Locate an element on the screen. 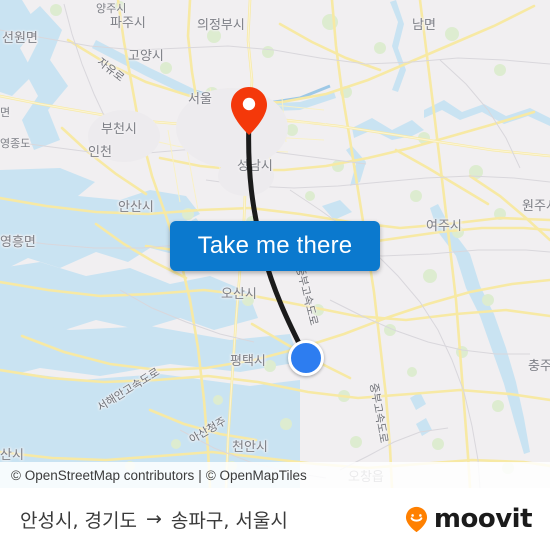 Image resolution: width=550 pixels, height=550 pixels. footer-bar: 안성시, 경기도 → 송파구, 서울시 moovit is located at coordinates (275, 519).